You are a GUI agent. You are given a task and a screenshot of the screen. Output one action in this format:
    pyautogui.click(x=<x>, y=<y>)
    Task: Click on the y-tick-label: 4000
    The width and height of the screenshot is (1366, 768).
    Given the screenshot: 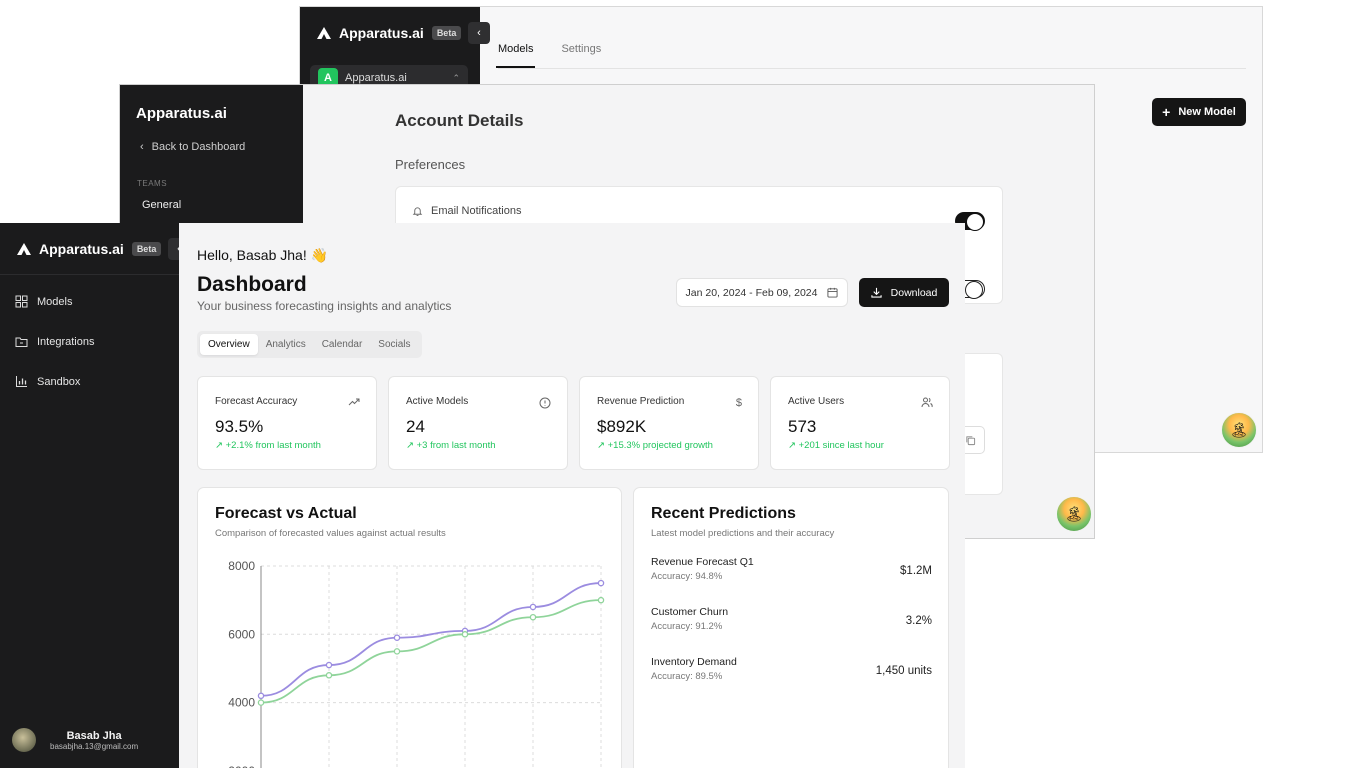 What is the action you would take?
    pyautogui.click(x=241, y=703)
    